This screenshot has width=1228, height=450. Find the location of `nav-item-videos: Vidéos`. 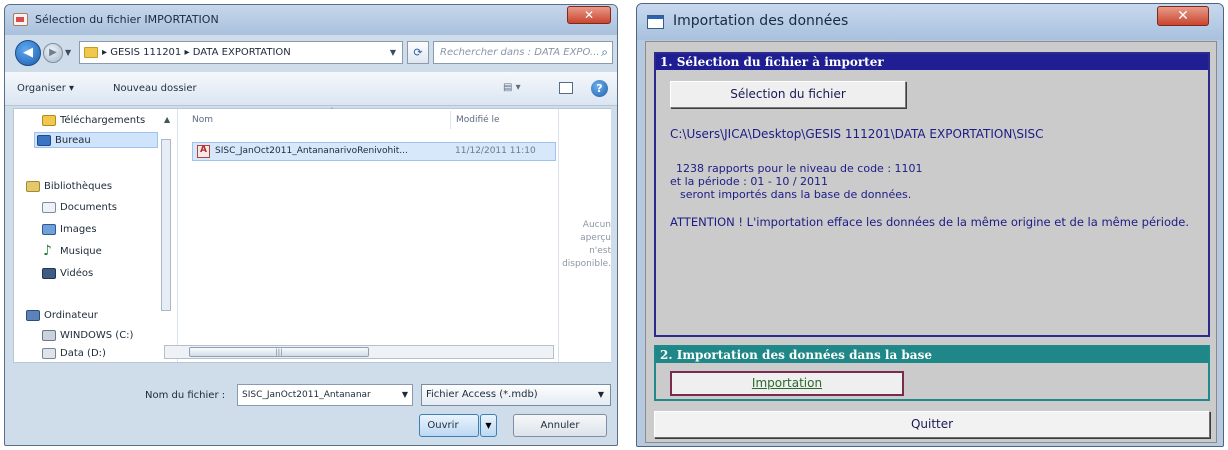

nav-item-videos: Vidéos is located at coordinates (66, 274).